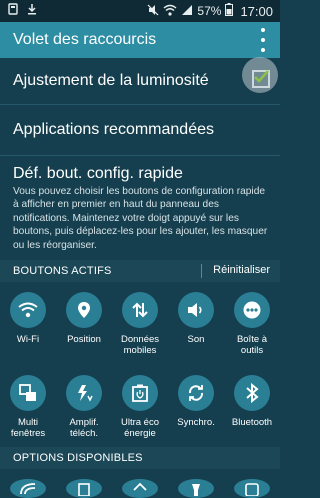 This screenshot has width=320, height=498. I want to click on download-icon, so click(32, 11).